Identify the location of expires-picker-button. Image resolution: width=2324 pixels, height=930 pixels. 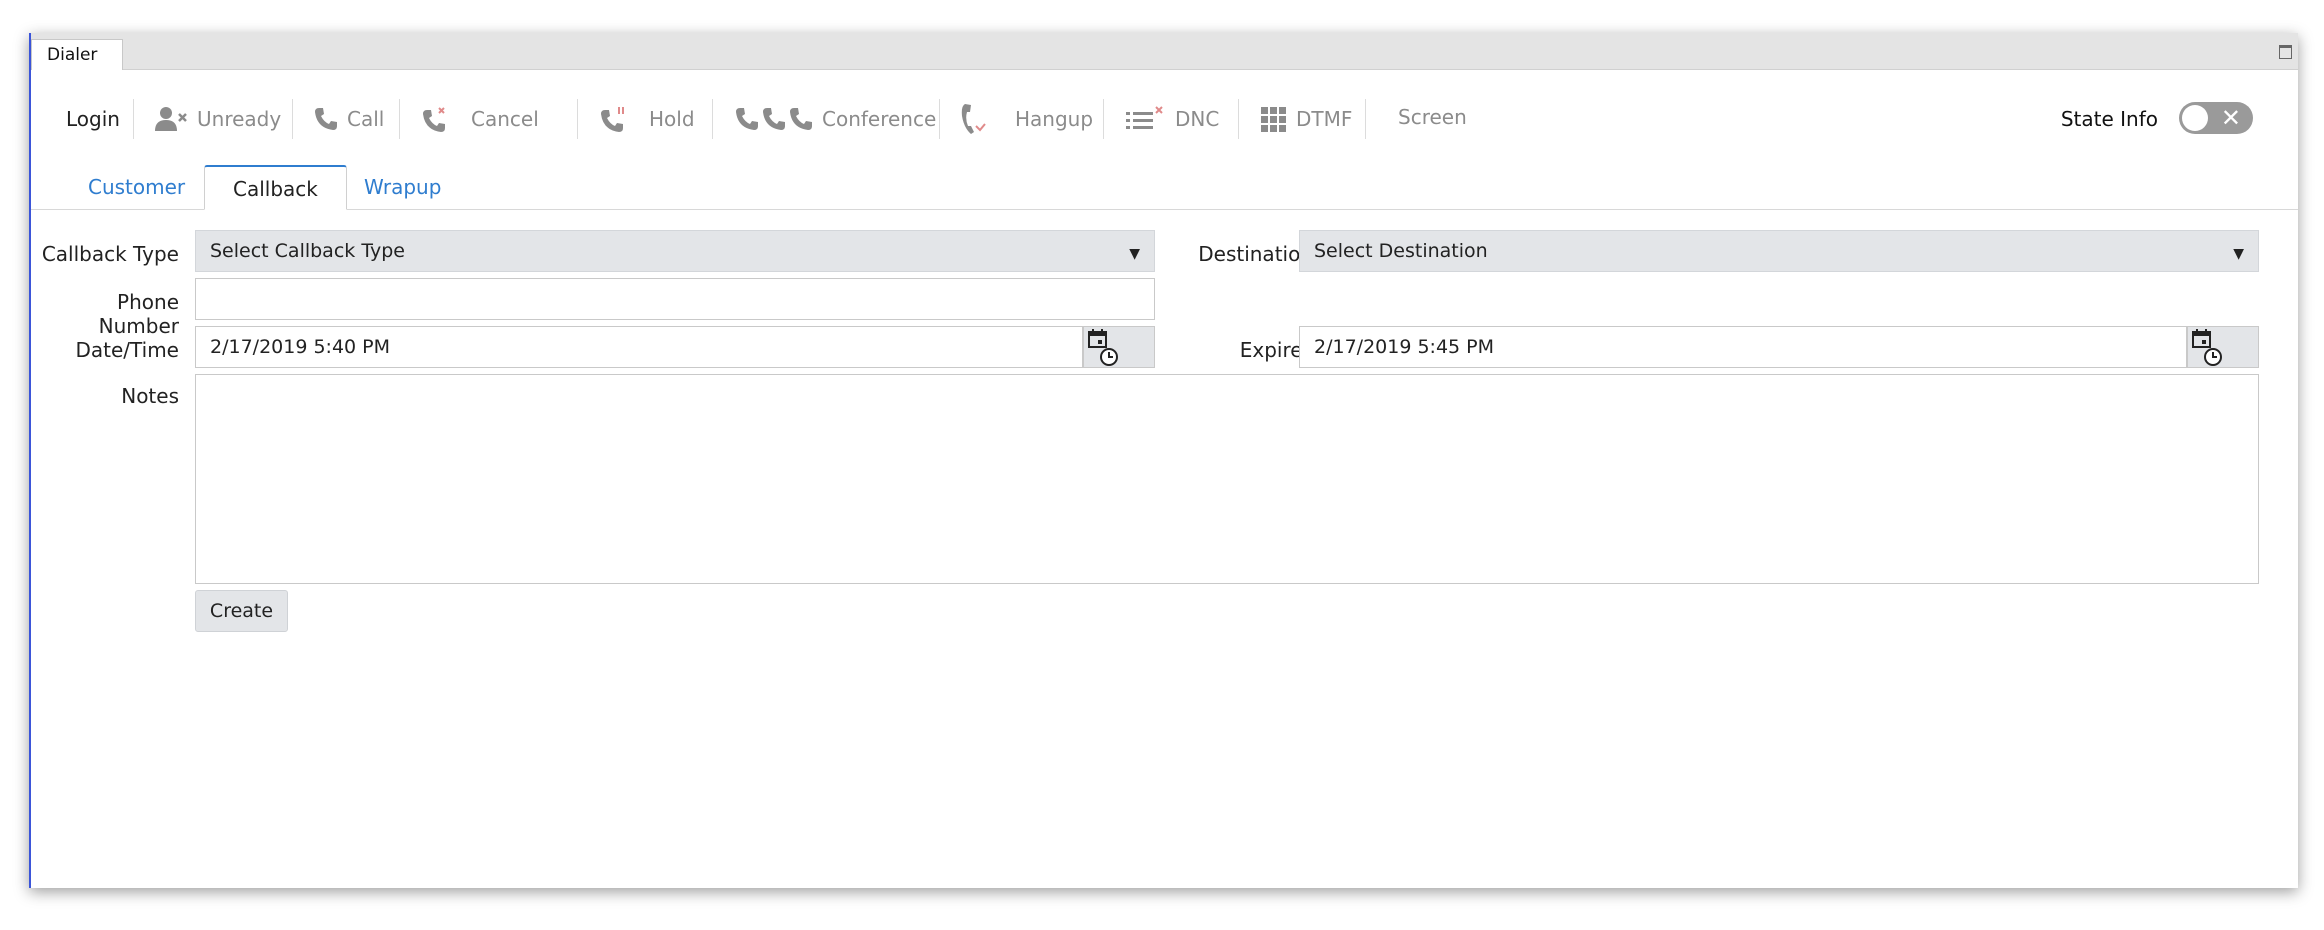
(2223, 347).